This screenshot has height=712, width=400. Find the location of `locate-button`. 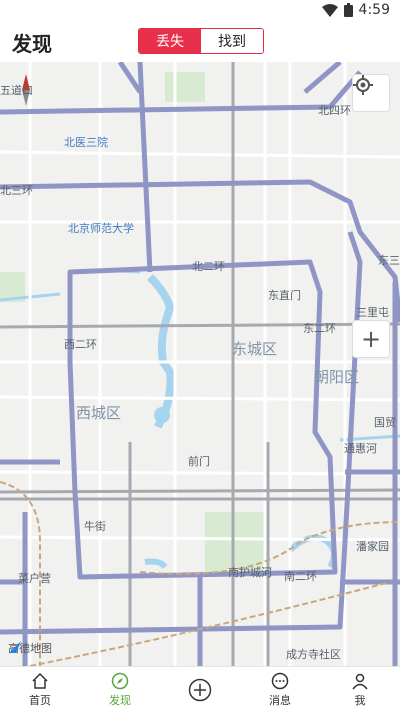

locate-button is located at coordinates (371, 93).